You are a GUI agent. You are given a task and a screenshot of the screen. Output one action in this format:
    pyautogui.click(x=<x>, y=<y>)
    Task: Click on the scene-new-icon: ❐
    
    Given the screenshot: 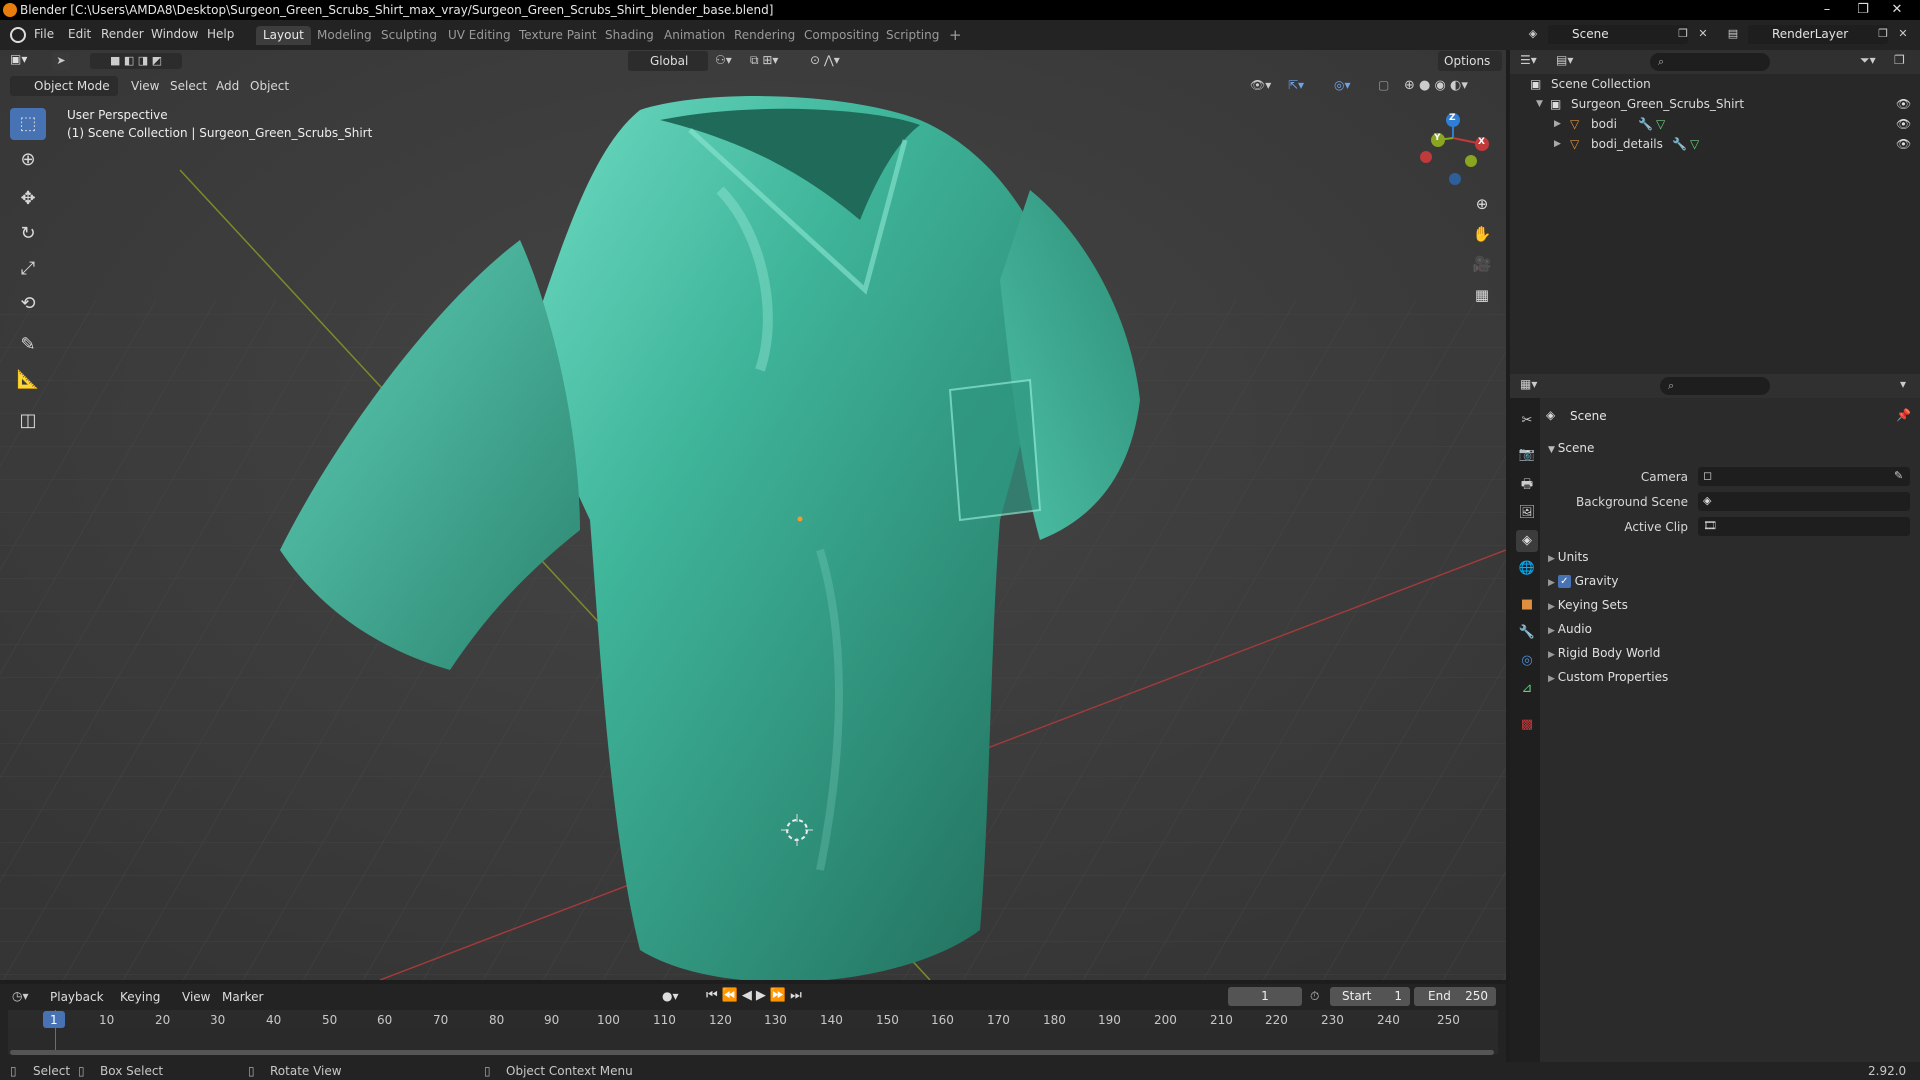 What is the action you would take?
    pyautogui.click(x=1683, y=34)
    